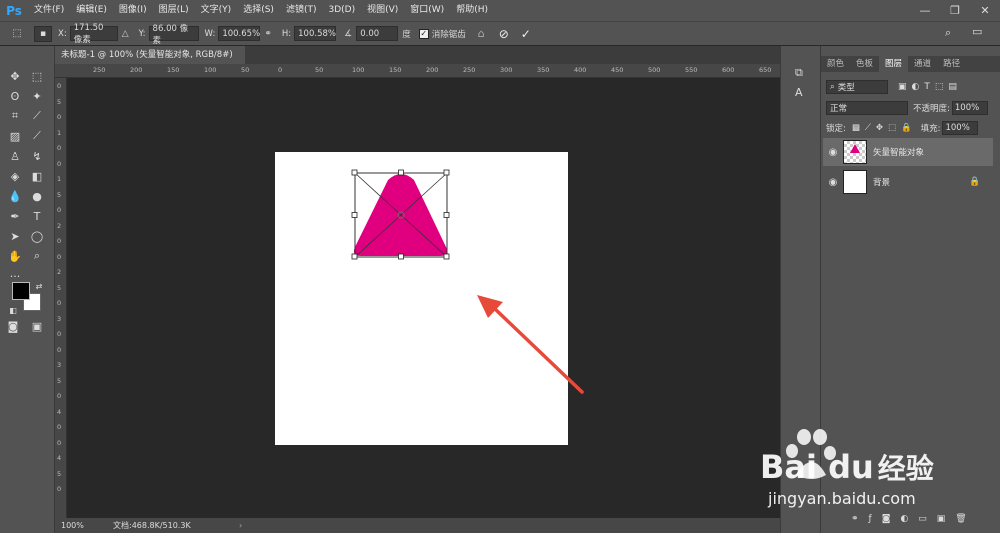 The height and width of the screenshot is (533, 1000). Describe the element at coordinates (835, 64) in the screenshot. I see `tab-color: 颜色` at that location.